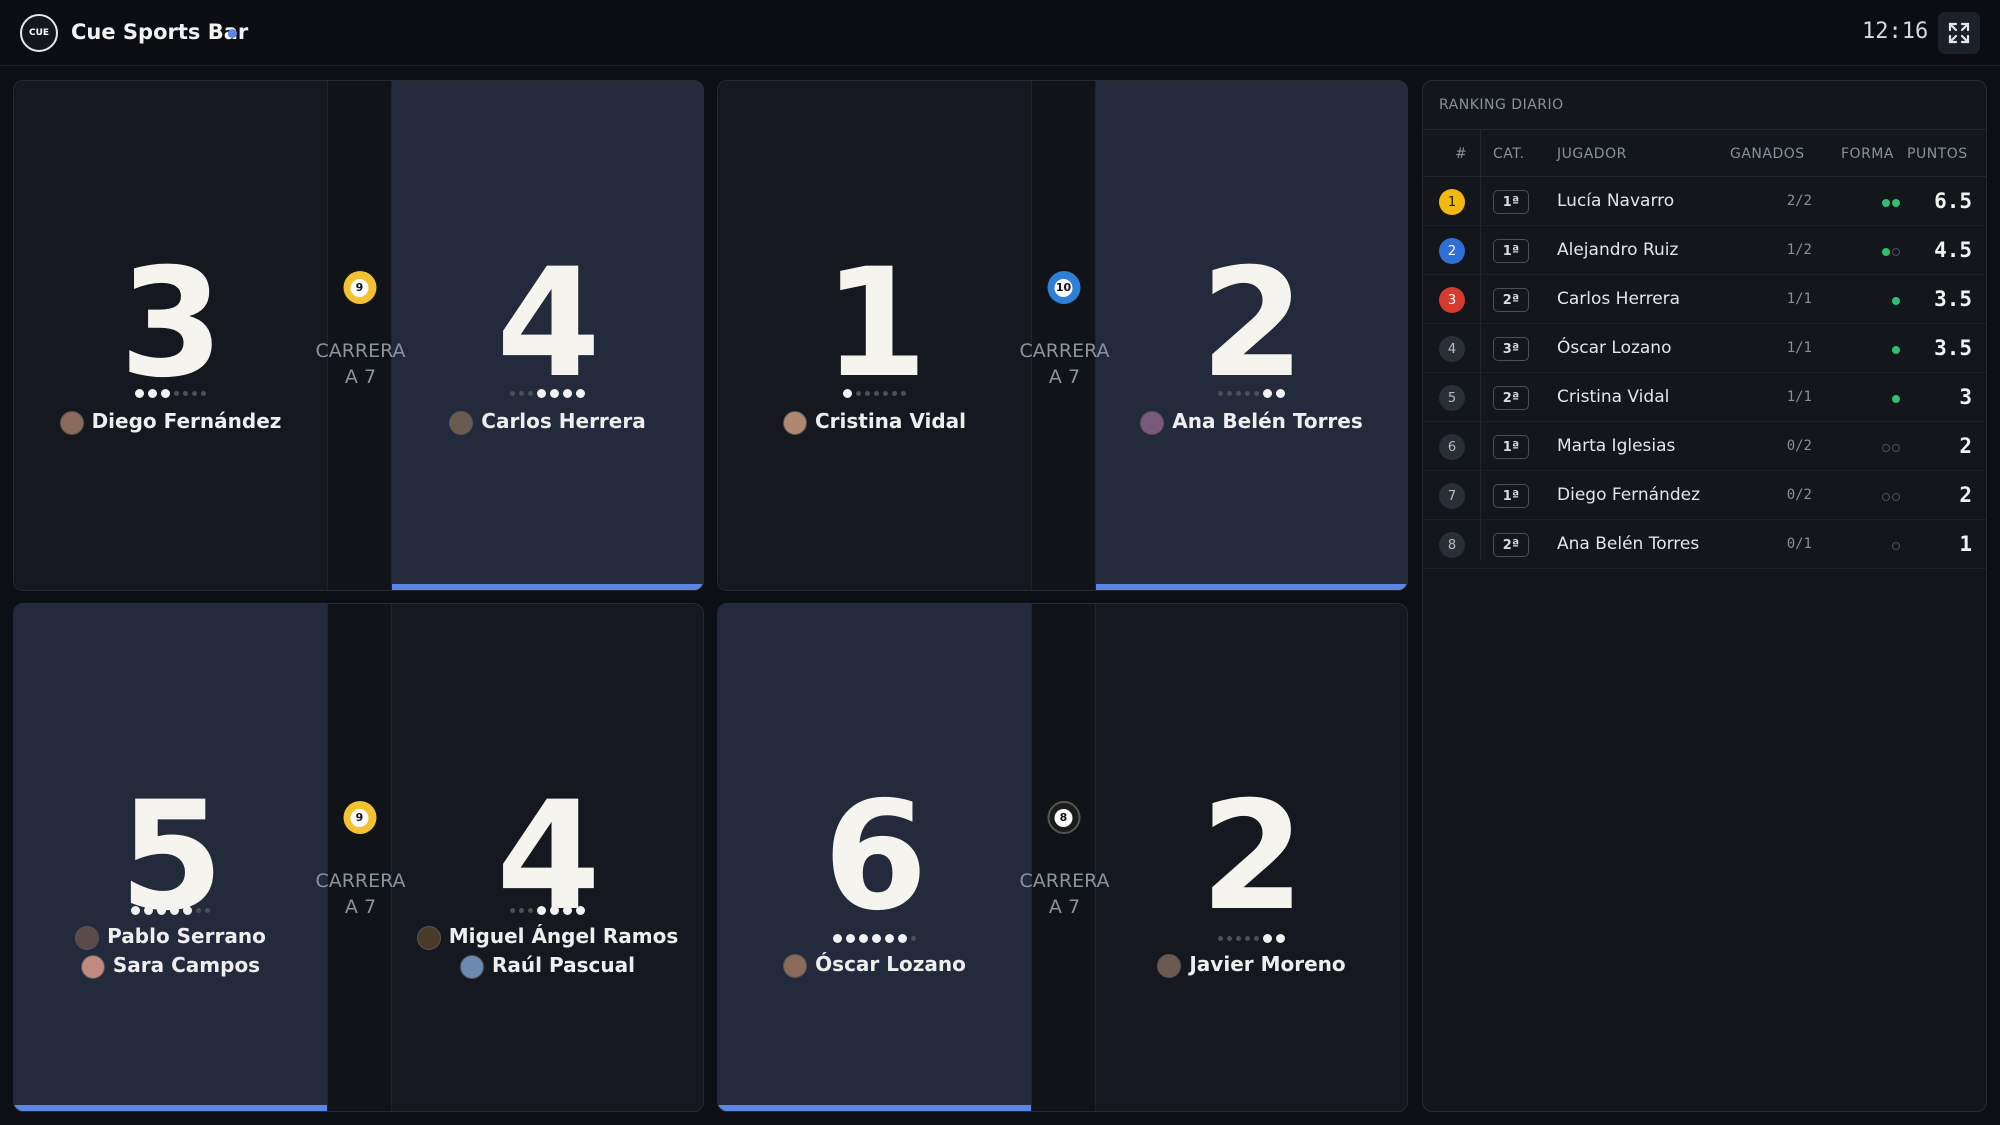 The image size is (2000, 1125). Describe the element at coordinates (1452, 496) in the screenshot. I see `rank-position-badge: 7` at that location.